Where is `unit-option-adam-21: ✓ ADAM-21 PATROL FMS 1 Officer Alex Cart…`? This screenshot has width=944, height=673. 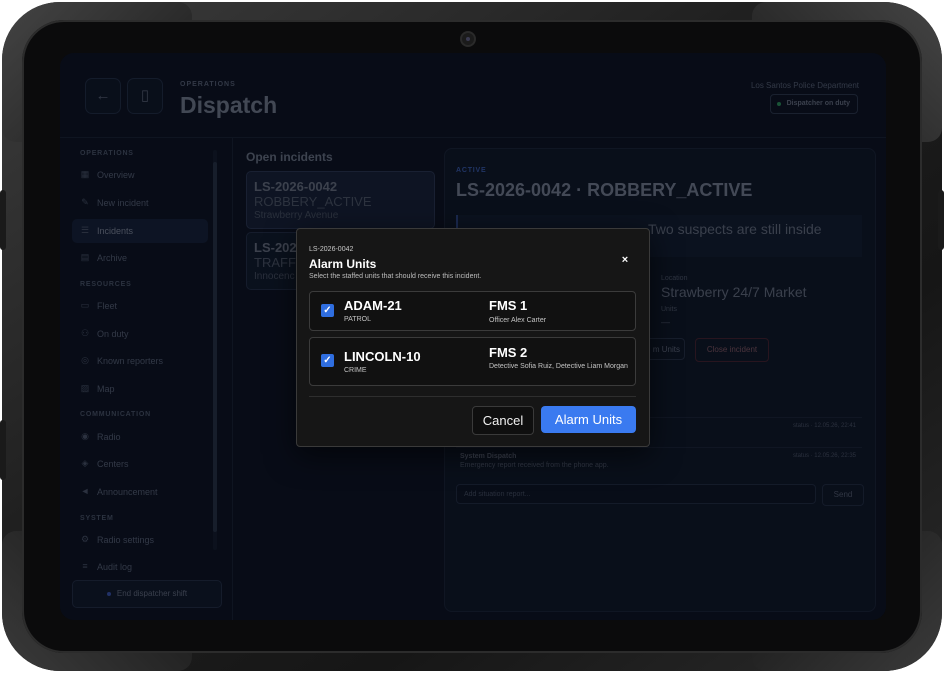
unit-option-adam-21: ✓ ADAM-21 PATROL FMS 1 Officer Alex Cart… is located at coordinates (472, 311).